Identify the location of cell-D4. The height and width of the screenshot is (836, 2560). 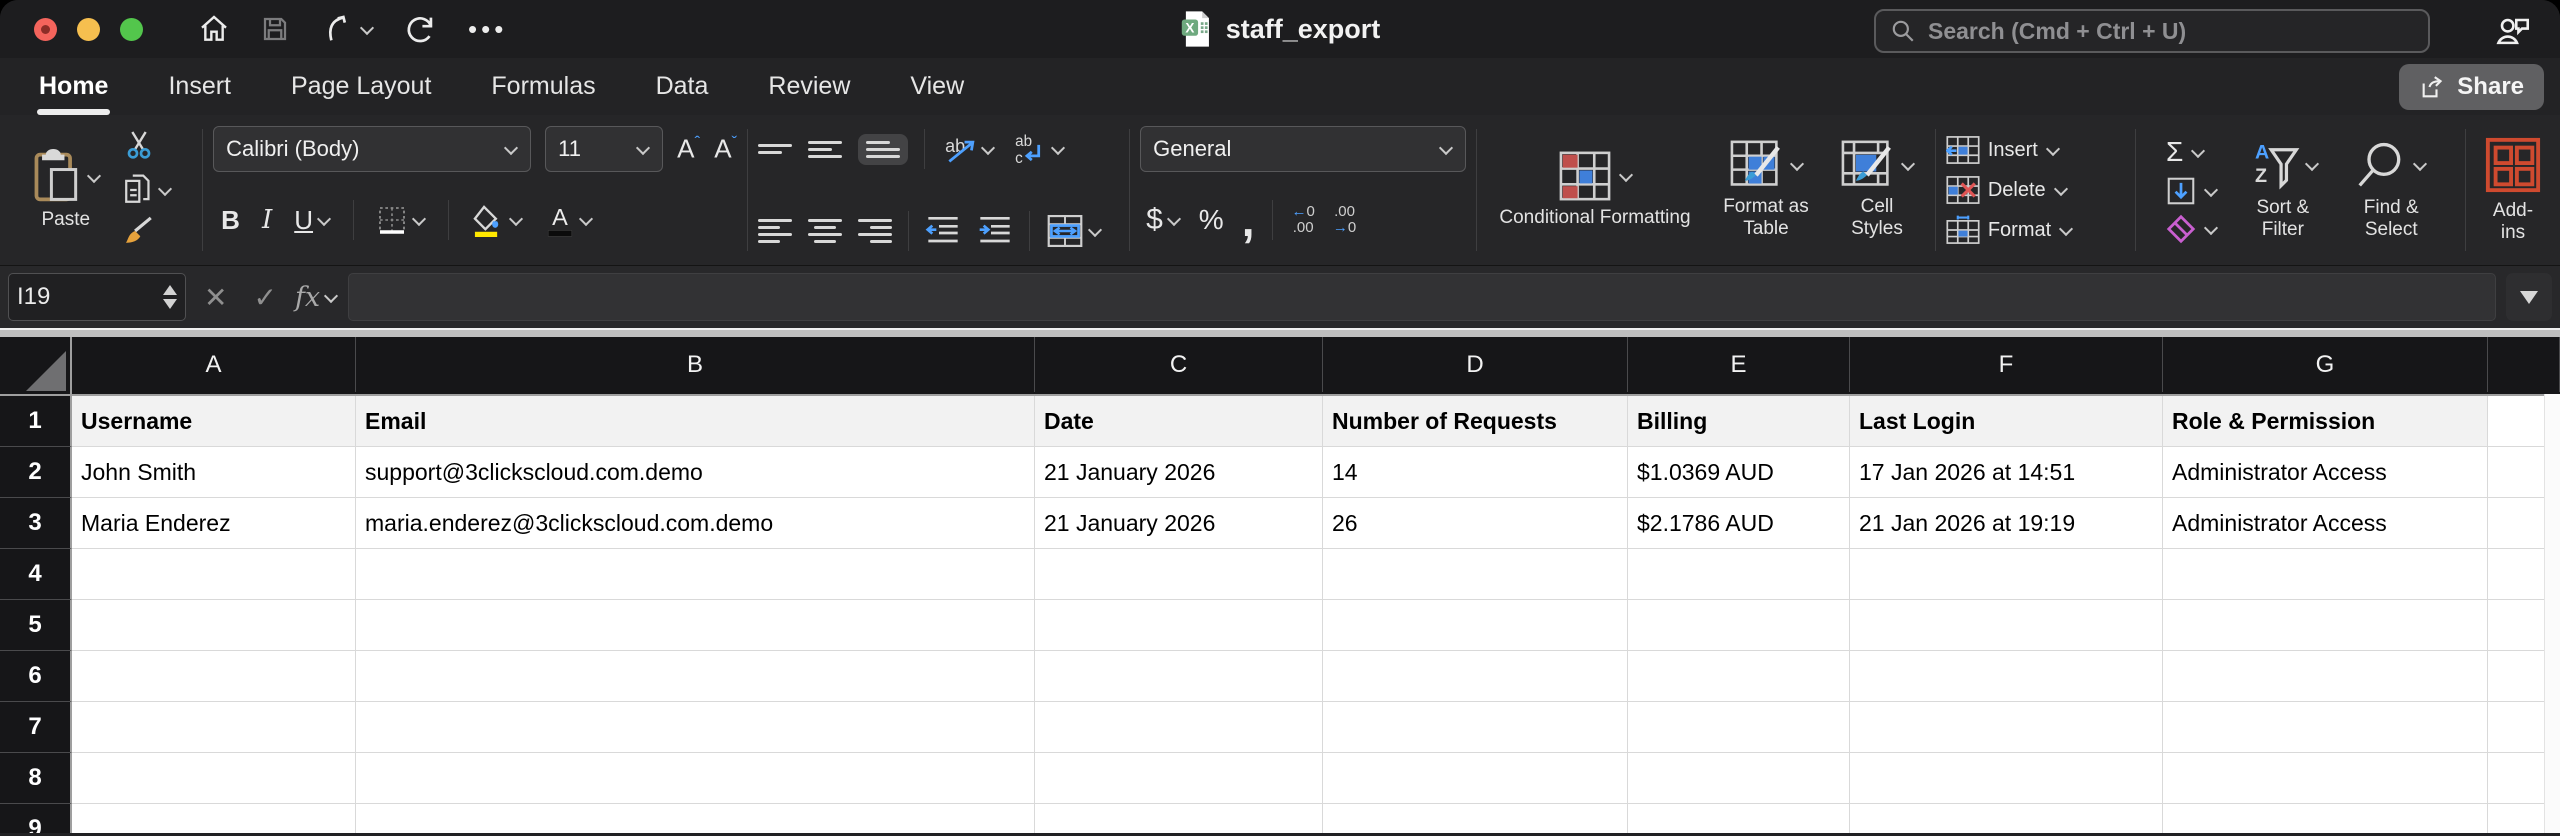
(1475, 574).